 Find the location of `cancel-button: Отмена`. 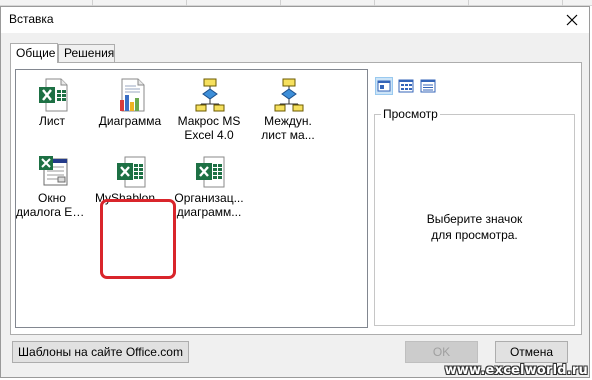

cancel-button: Отмена is located at coordinates (531, 352).